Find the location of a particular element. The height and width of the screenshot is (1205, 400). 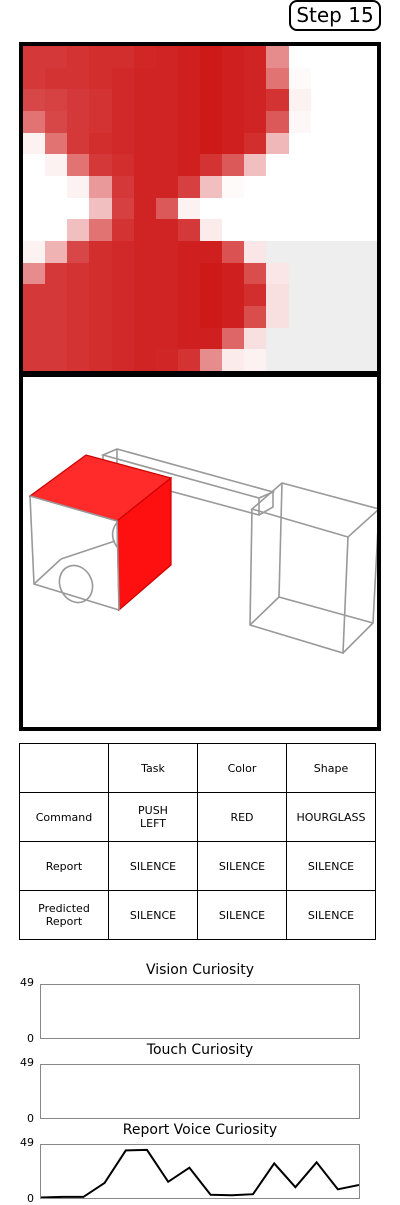

table-cell: HOURGLASS is located at coordinates (331, 817).